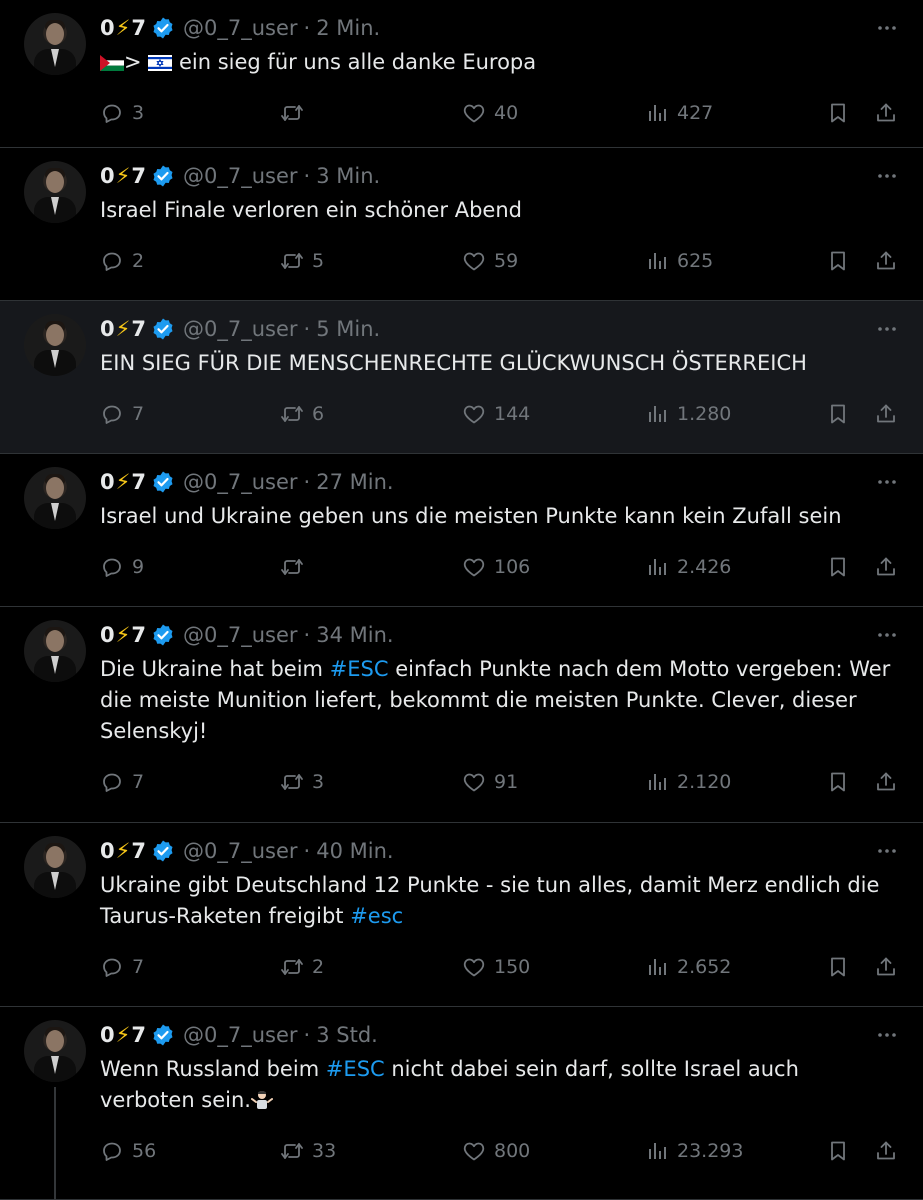 This screenshot has height=1200, width=923. What do you see at coordinates (688, 567) in the screenshot?
I see `views-button: 2.426` at bounding box center [688, 567].